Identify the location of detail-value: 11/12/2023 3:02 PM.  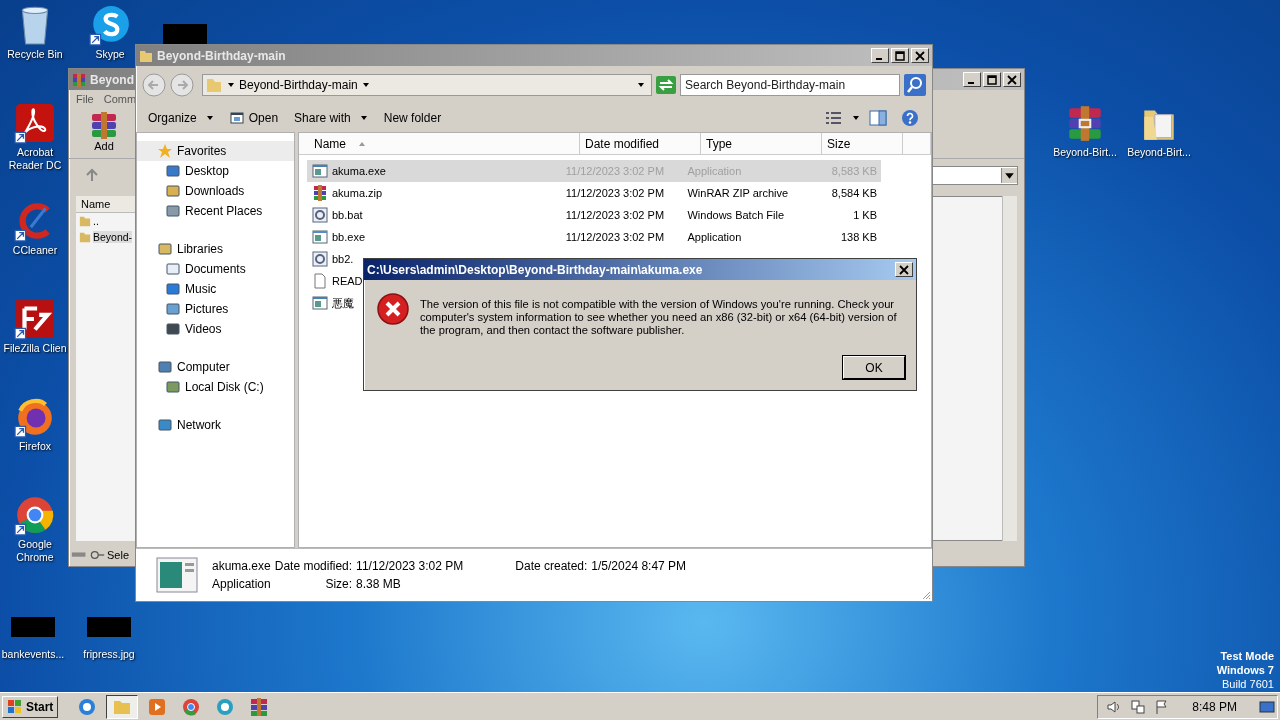
(410, 566).